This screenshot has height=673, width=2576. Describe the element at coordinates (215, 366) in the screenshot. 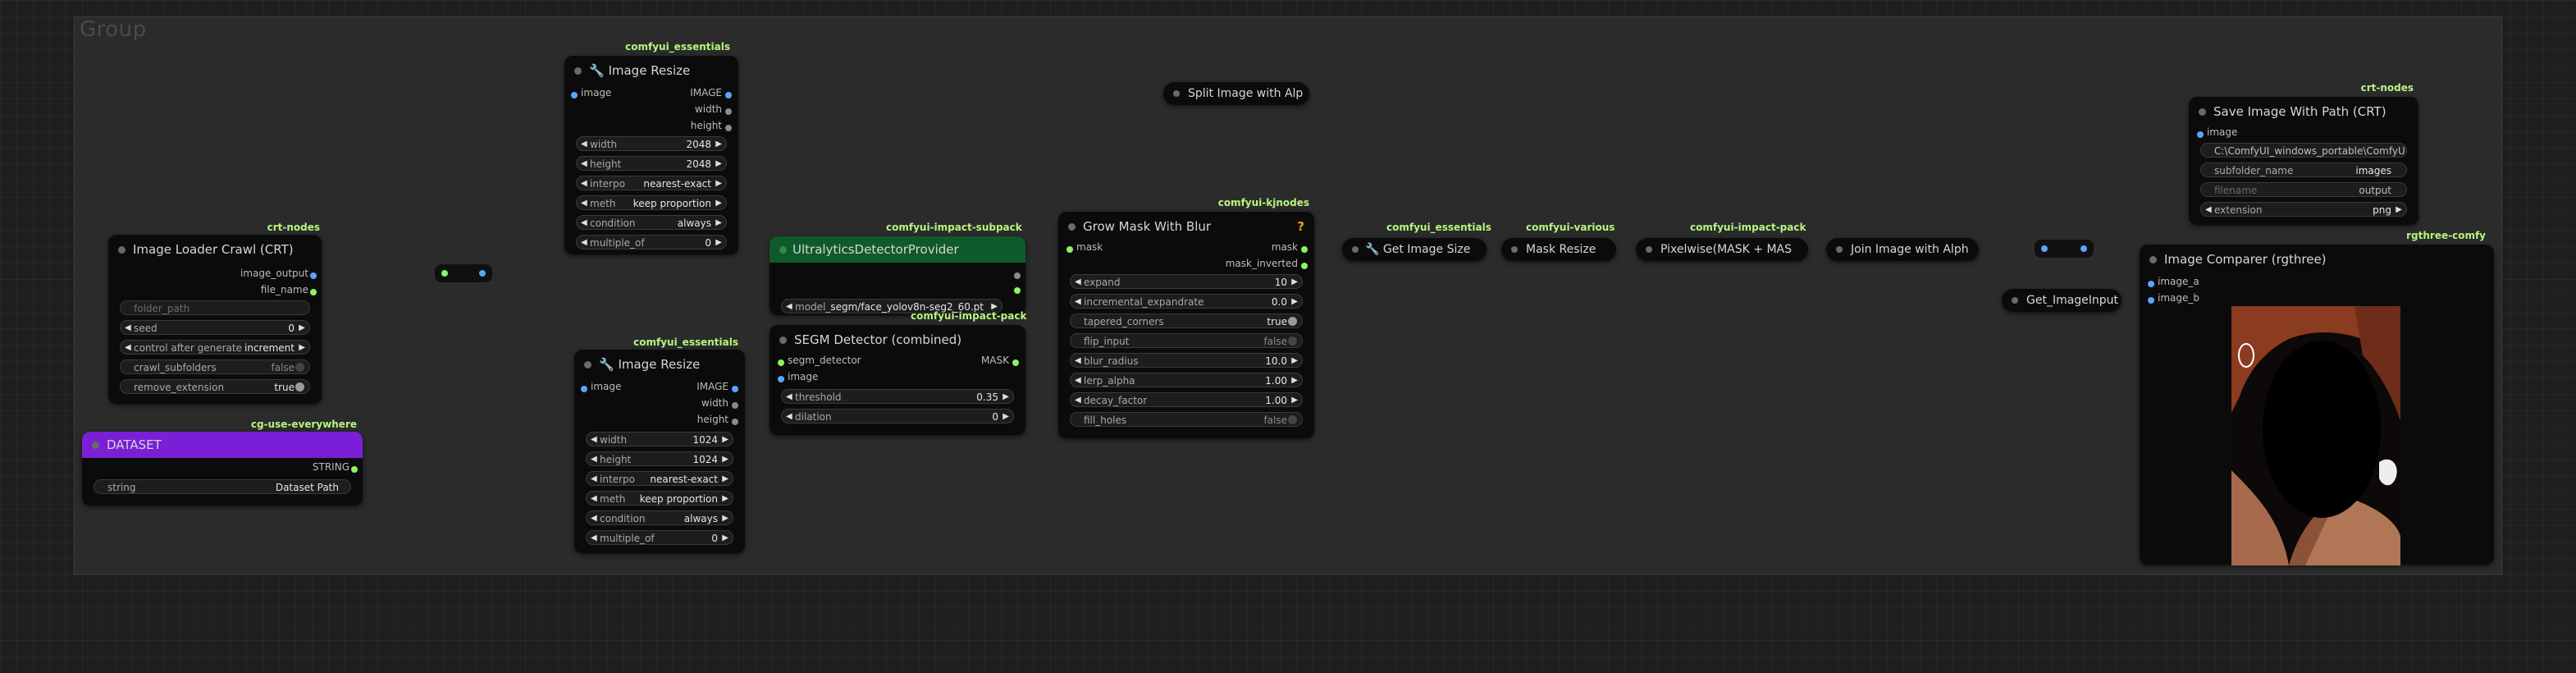

I see `crawl-subfolders-toggle: crawl_subfolders false` at that location.